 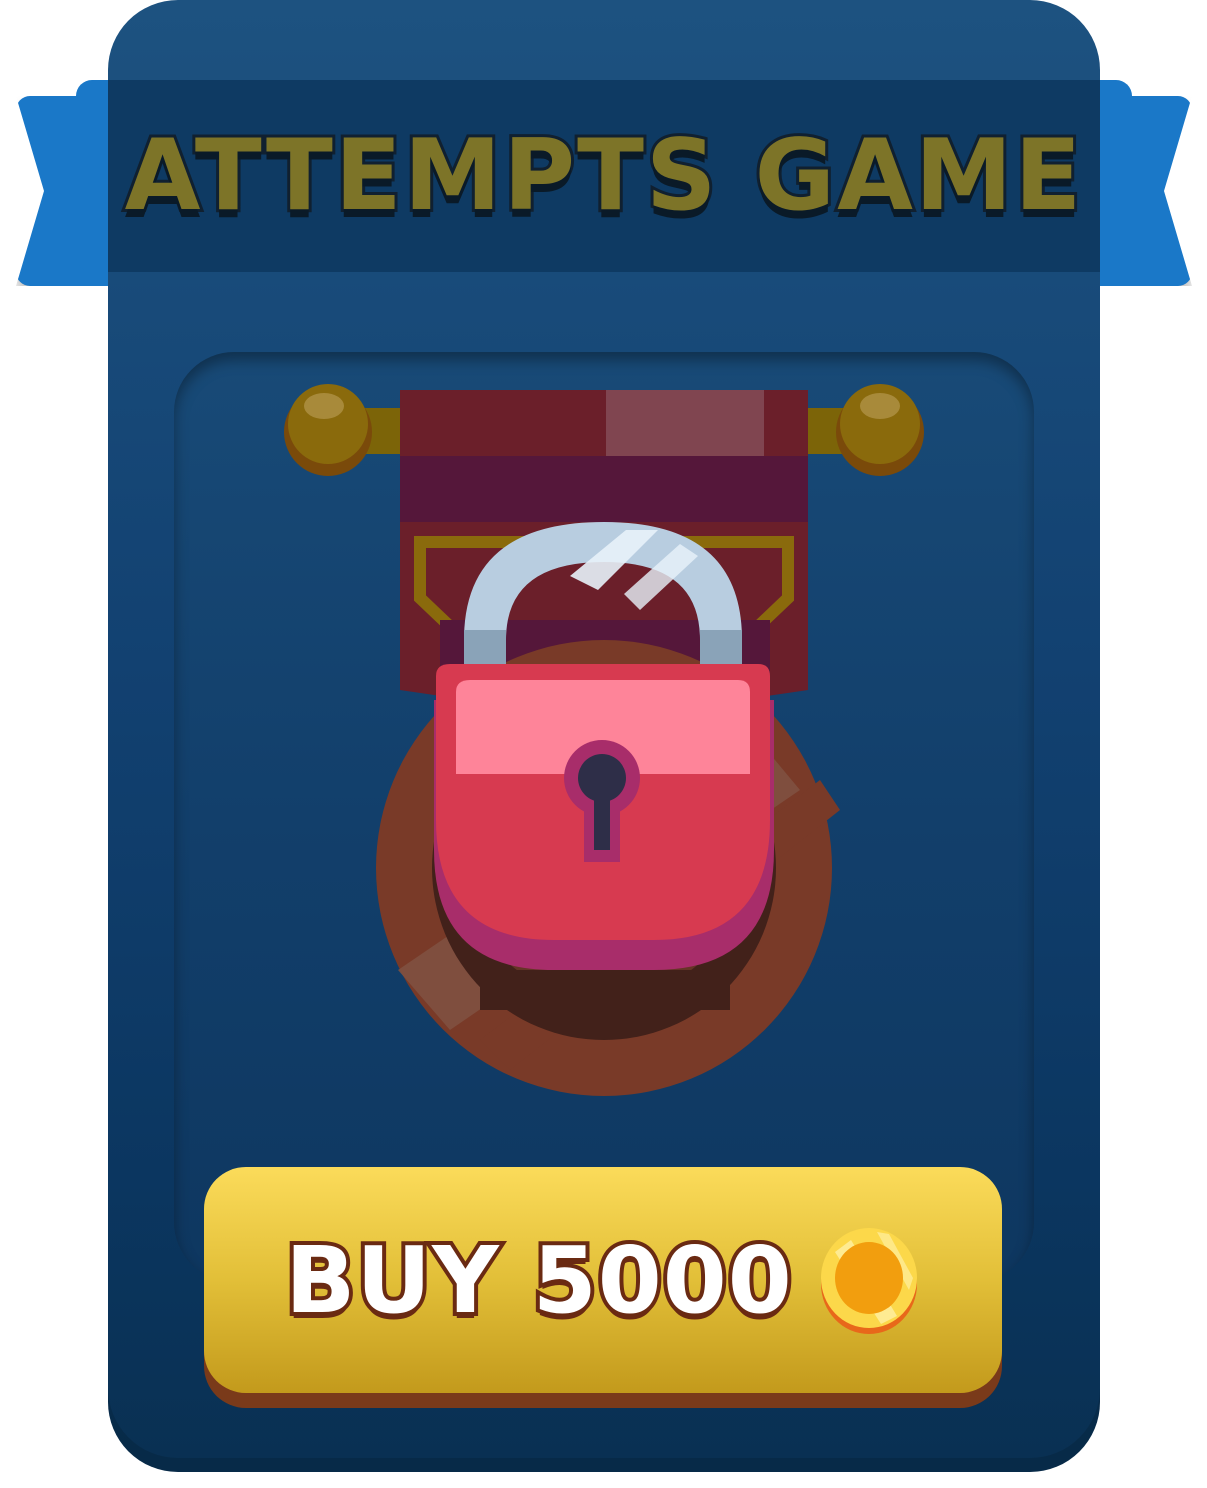 I want to click on card-title: ATTEMPTS GAME, so click(x=603, y=176).